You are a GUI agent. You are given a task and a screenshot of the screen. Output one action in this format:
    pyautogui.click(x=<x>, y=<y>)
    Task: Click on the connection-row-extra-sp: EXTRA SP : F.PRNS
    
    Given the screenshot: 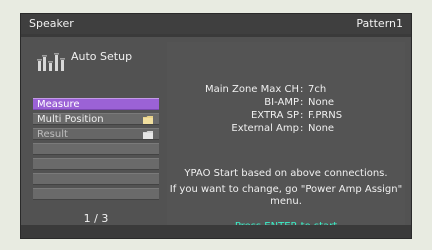 What is the action you would take?
    pyautogui.click(x=286, y=115)
    